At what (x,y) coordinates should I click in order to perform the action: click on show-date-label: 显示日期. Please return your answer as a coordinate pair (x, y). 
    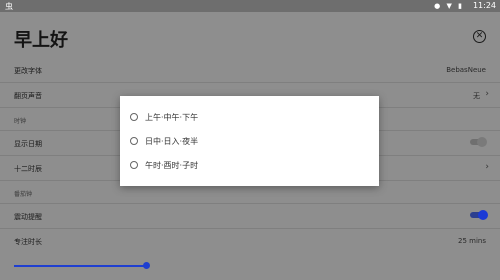
    Looking at the image, I should click on (28, 144).